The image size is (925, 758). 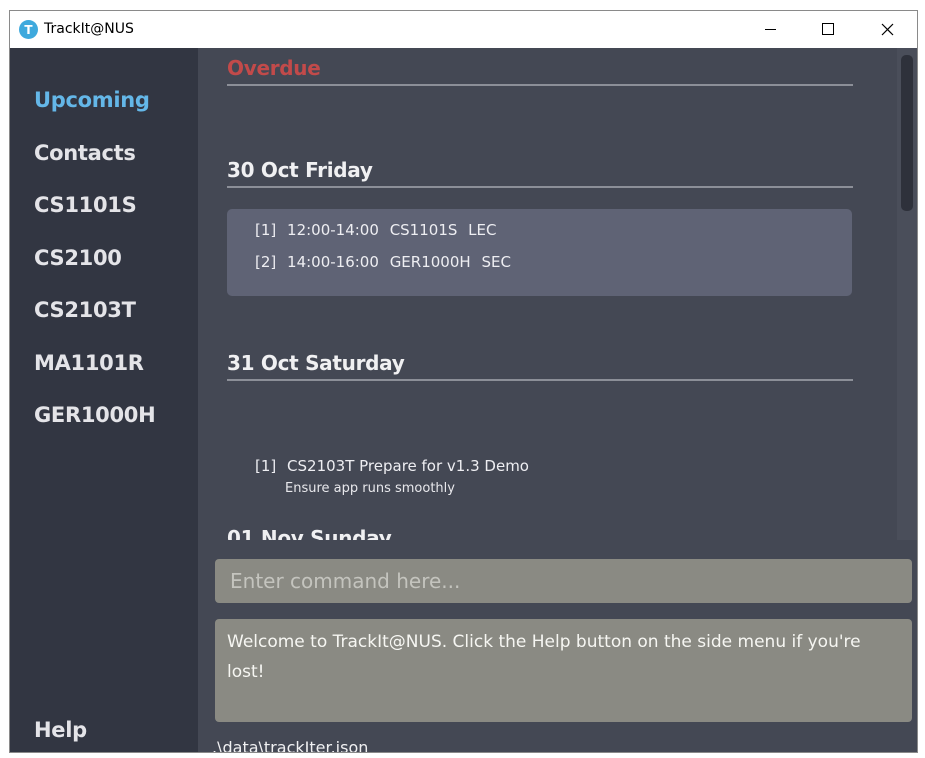 What do you see at coordinates (540, 67) in the screenshot?
I see `overdue-header: Overdue` at bounding box center [540, 67].